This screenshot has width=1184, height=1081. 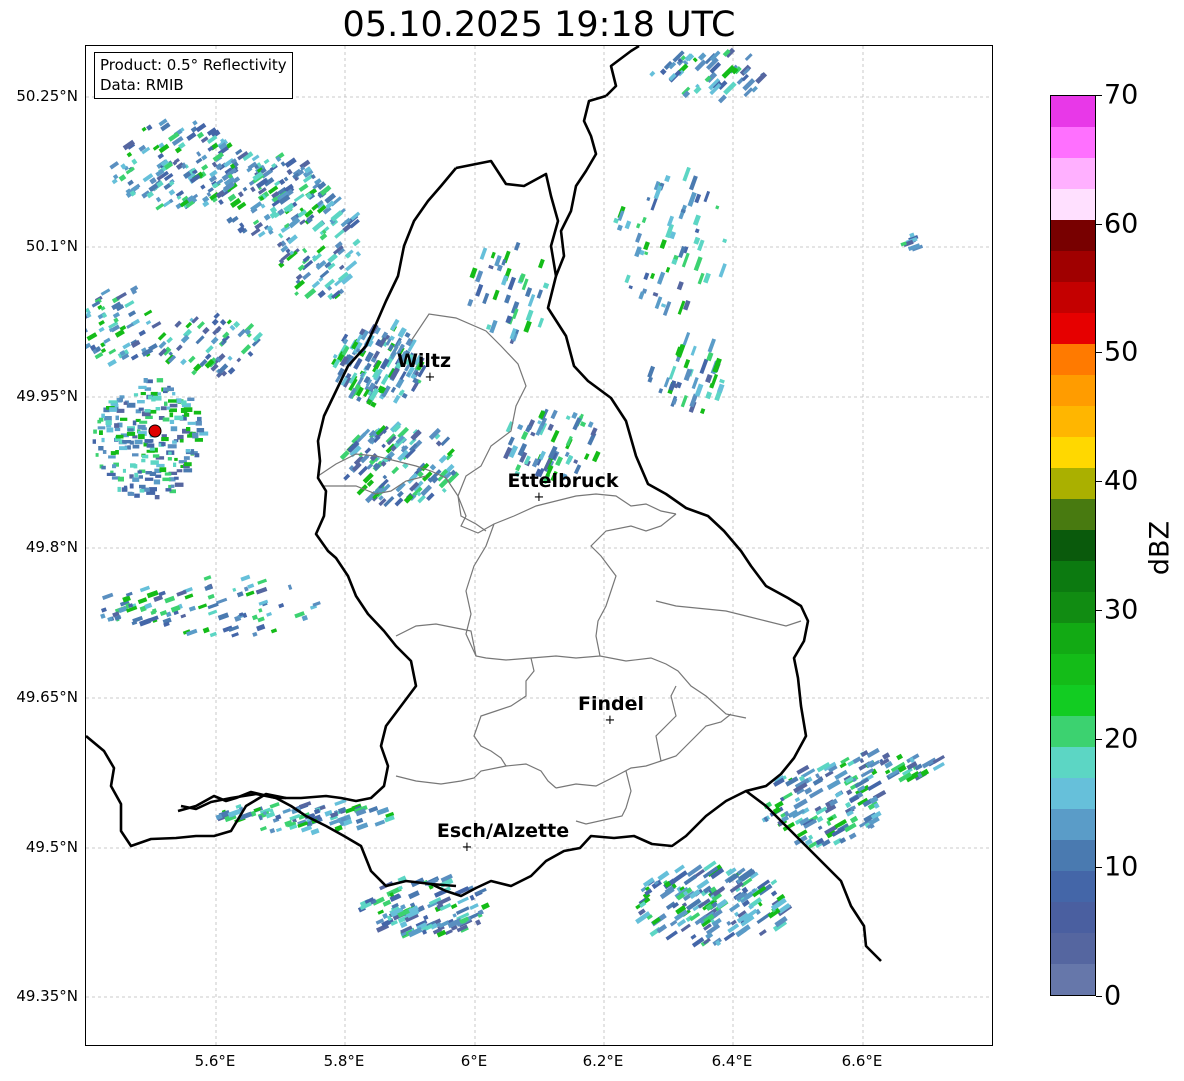 I want to click on lon-label-6-6: 6.6°E, so click(x=862, y=1061).